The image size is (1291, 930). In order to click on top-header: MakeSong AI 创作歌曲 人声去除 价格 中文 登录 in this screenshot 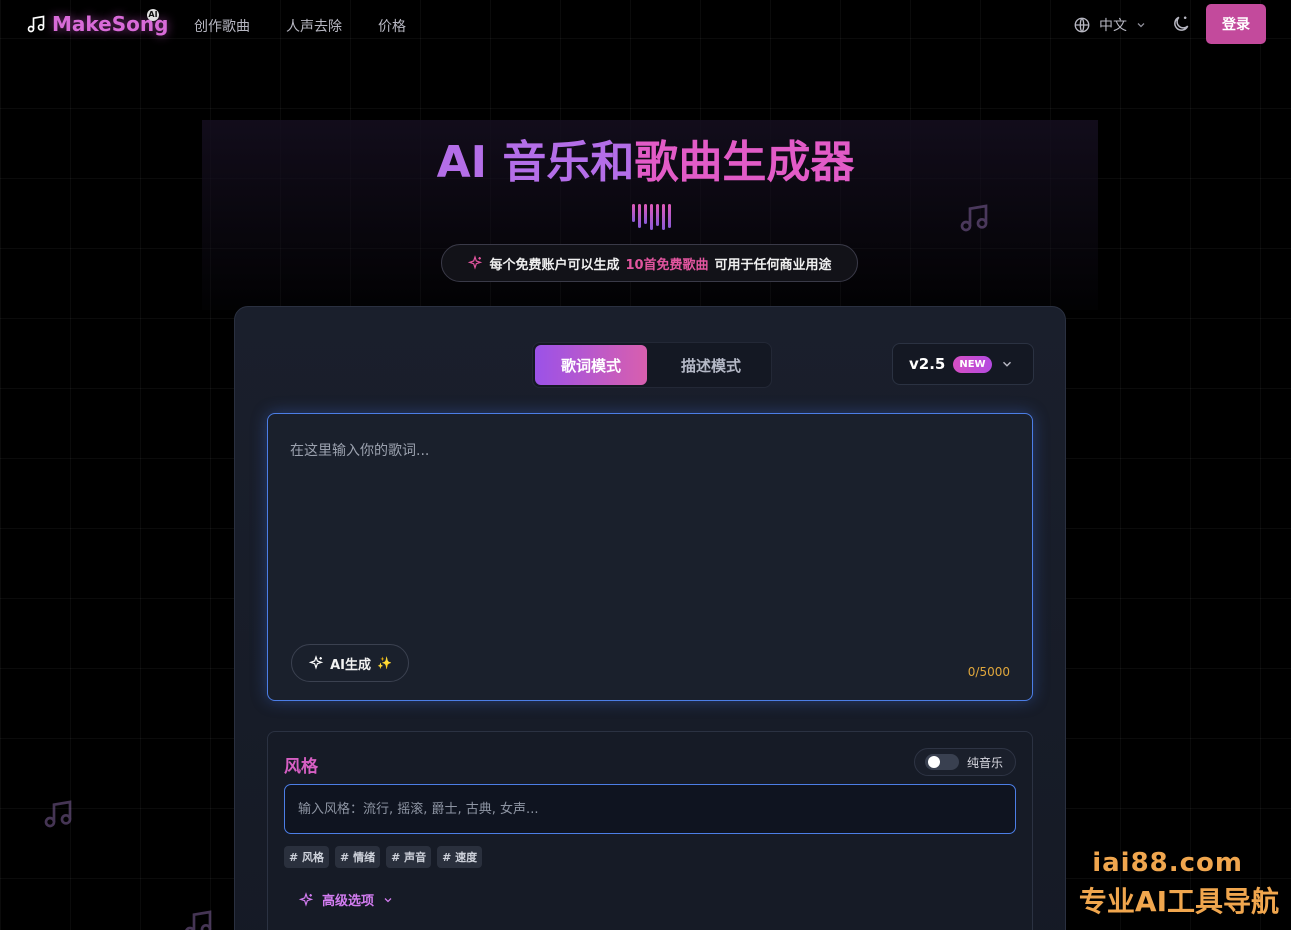, I will do `click(645, 25)`.